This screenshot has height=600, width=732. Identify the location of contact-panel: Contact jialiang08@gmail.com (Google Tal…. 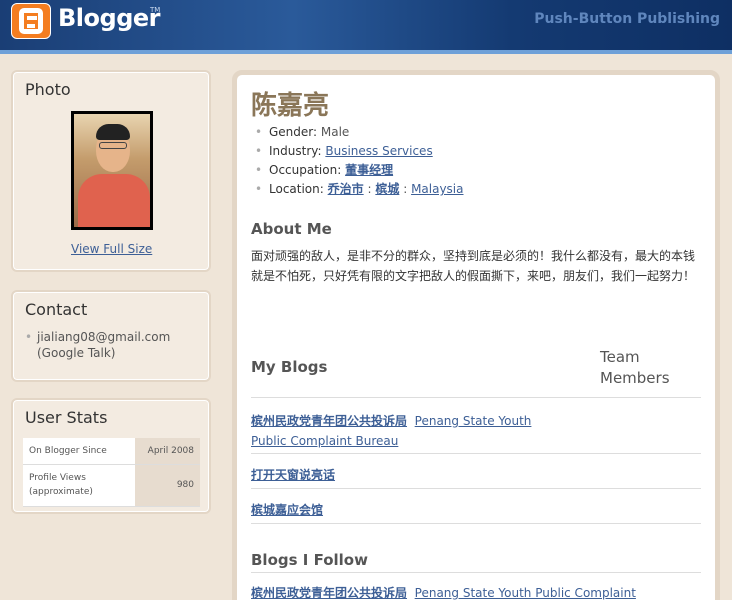
(111, 336).